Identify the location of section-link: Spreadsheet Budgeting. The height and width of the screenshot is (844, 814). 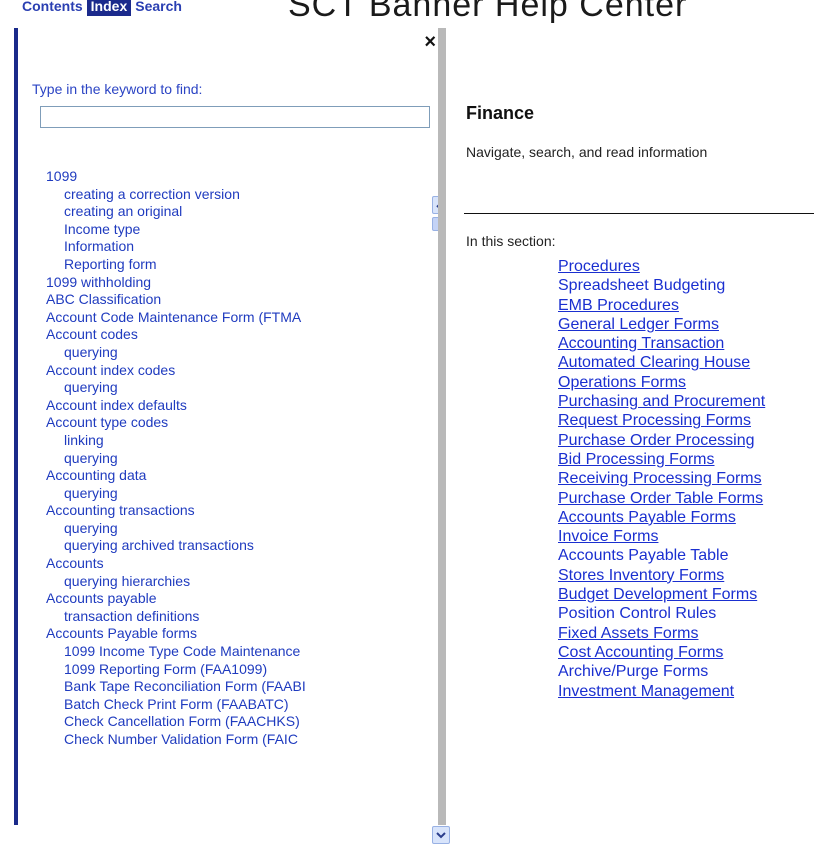
(686, 285).